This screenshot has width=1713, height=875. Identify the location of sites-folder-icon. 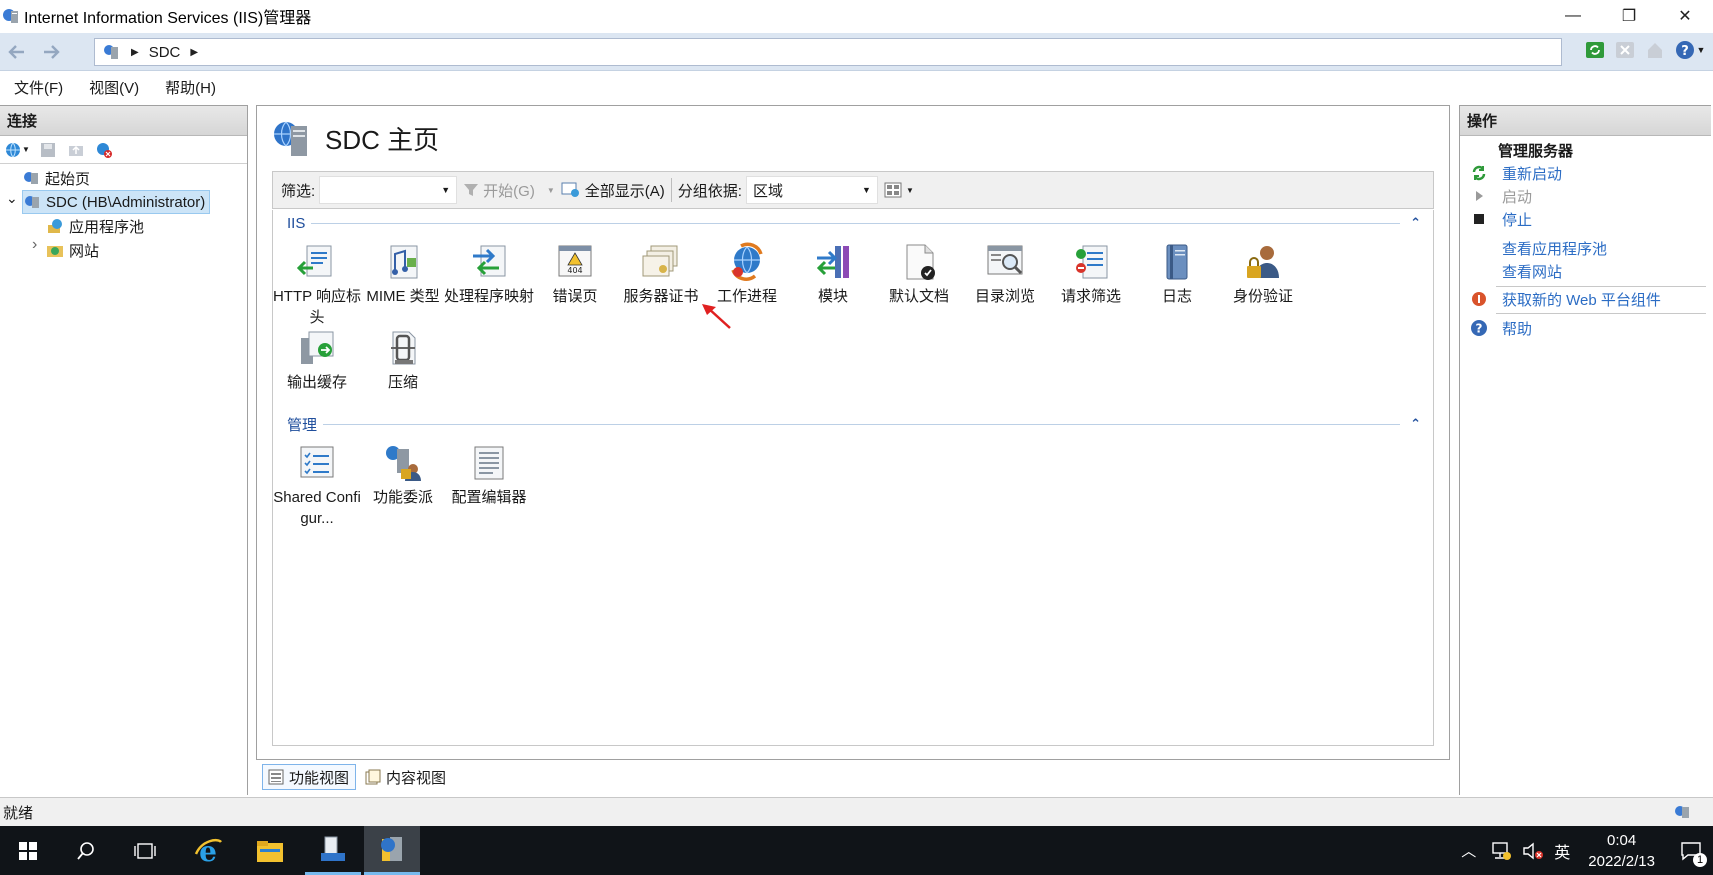
(55, 251).